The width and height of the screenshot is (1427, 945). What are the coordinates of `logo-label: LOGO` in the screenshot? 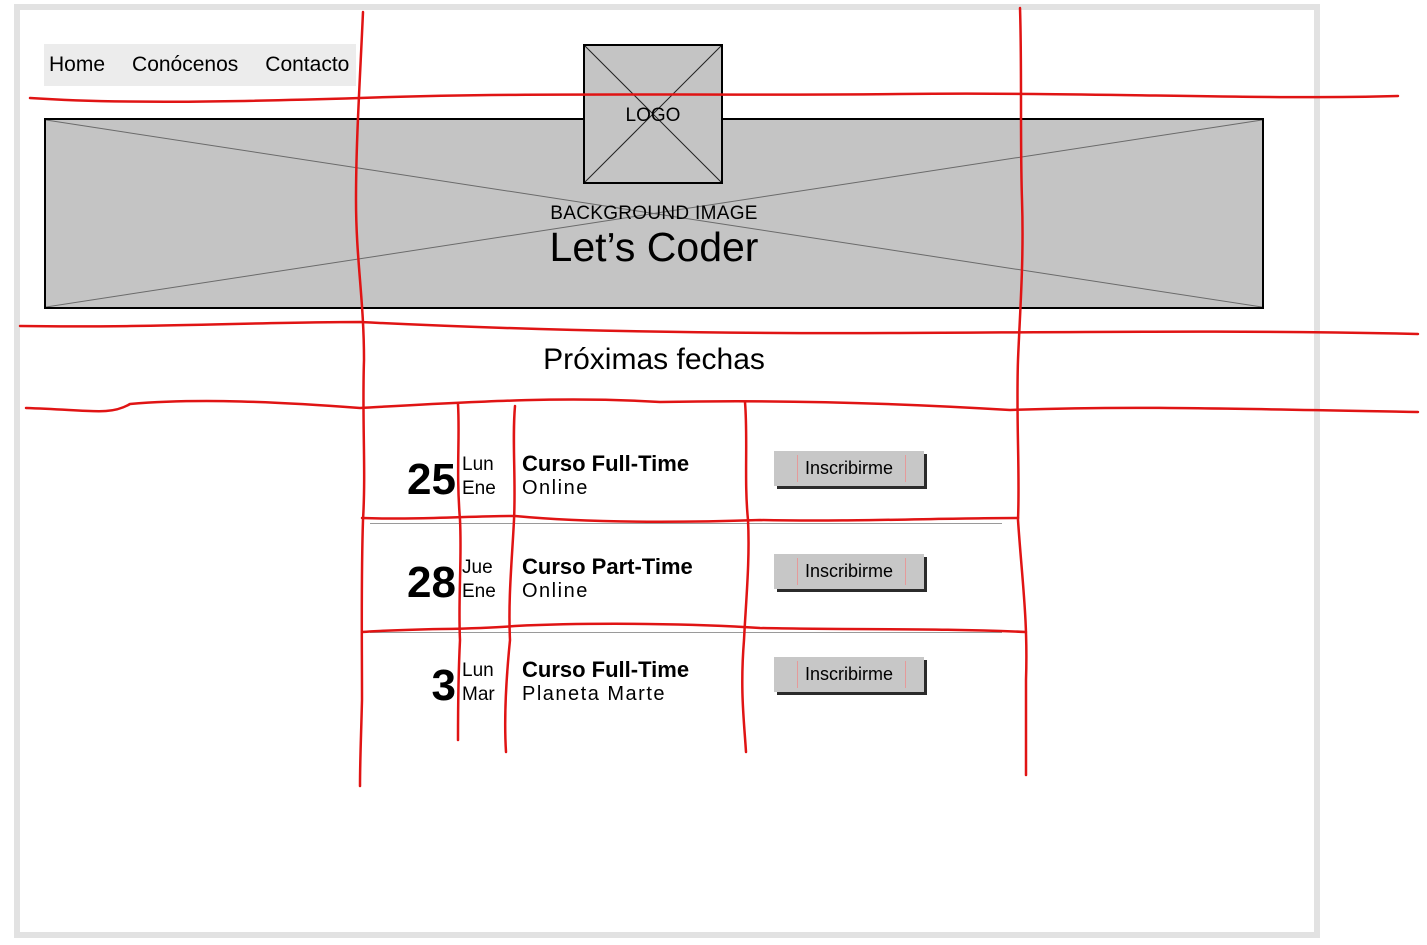 It's located at (653, 115).